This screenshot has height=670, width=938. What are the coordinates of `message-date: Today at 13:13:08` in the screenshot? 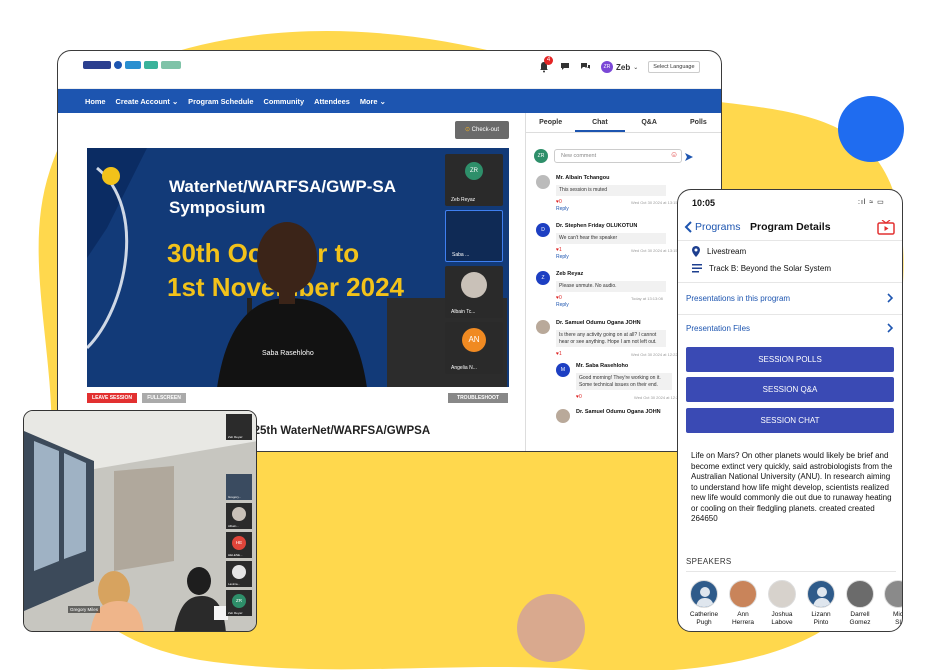 It's located at (647, 298).